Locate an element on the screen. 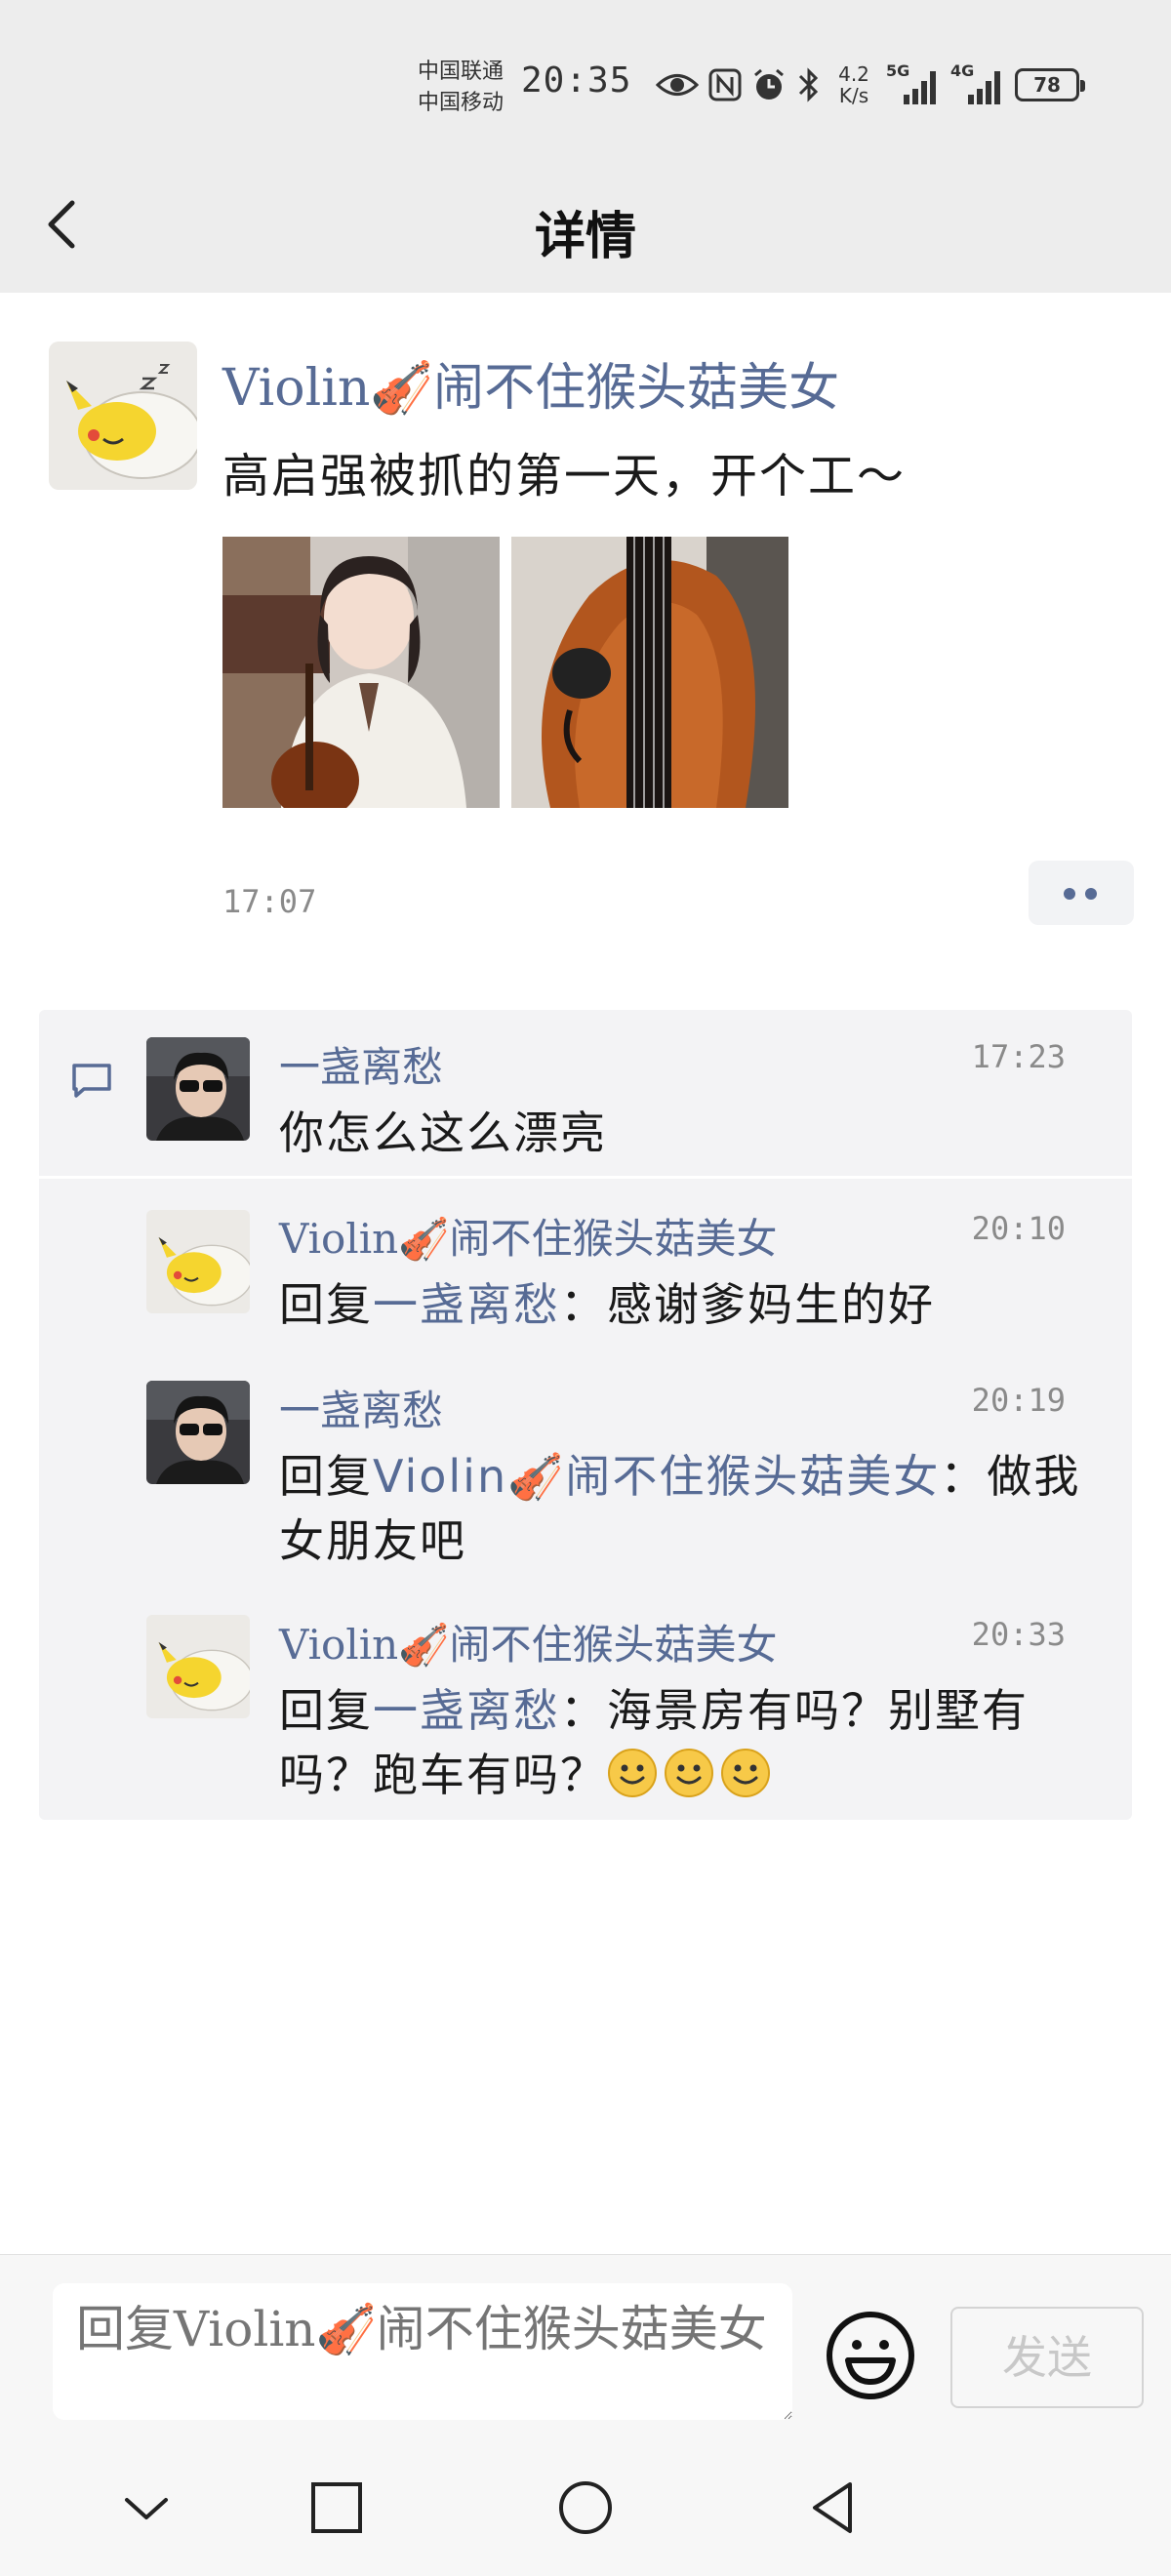 This screenshot has height=2576, width=1171. carrier-2: 中国移动 is located at coordinates (461, 103).